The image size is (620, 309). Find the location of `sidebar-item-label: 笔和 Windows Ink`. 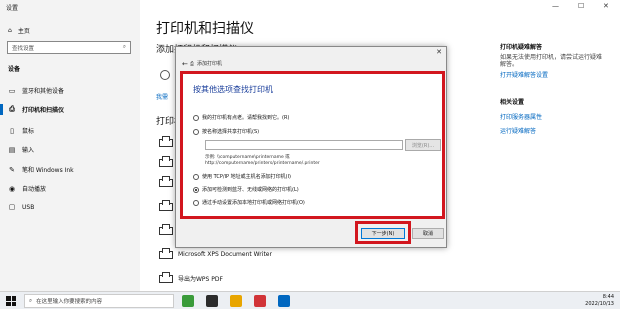

sidebar-item-label: 笔和 Windows Ink is located at coordinates (48, 170).